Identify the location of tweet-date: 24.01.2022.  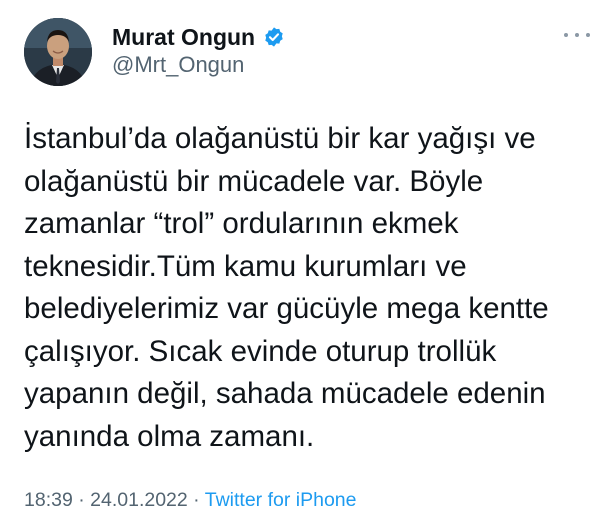
(139, 500).